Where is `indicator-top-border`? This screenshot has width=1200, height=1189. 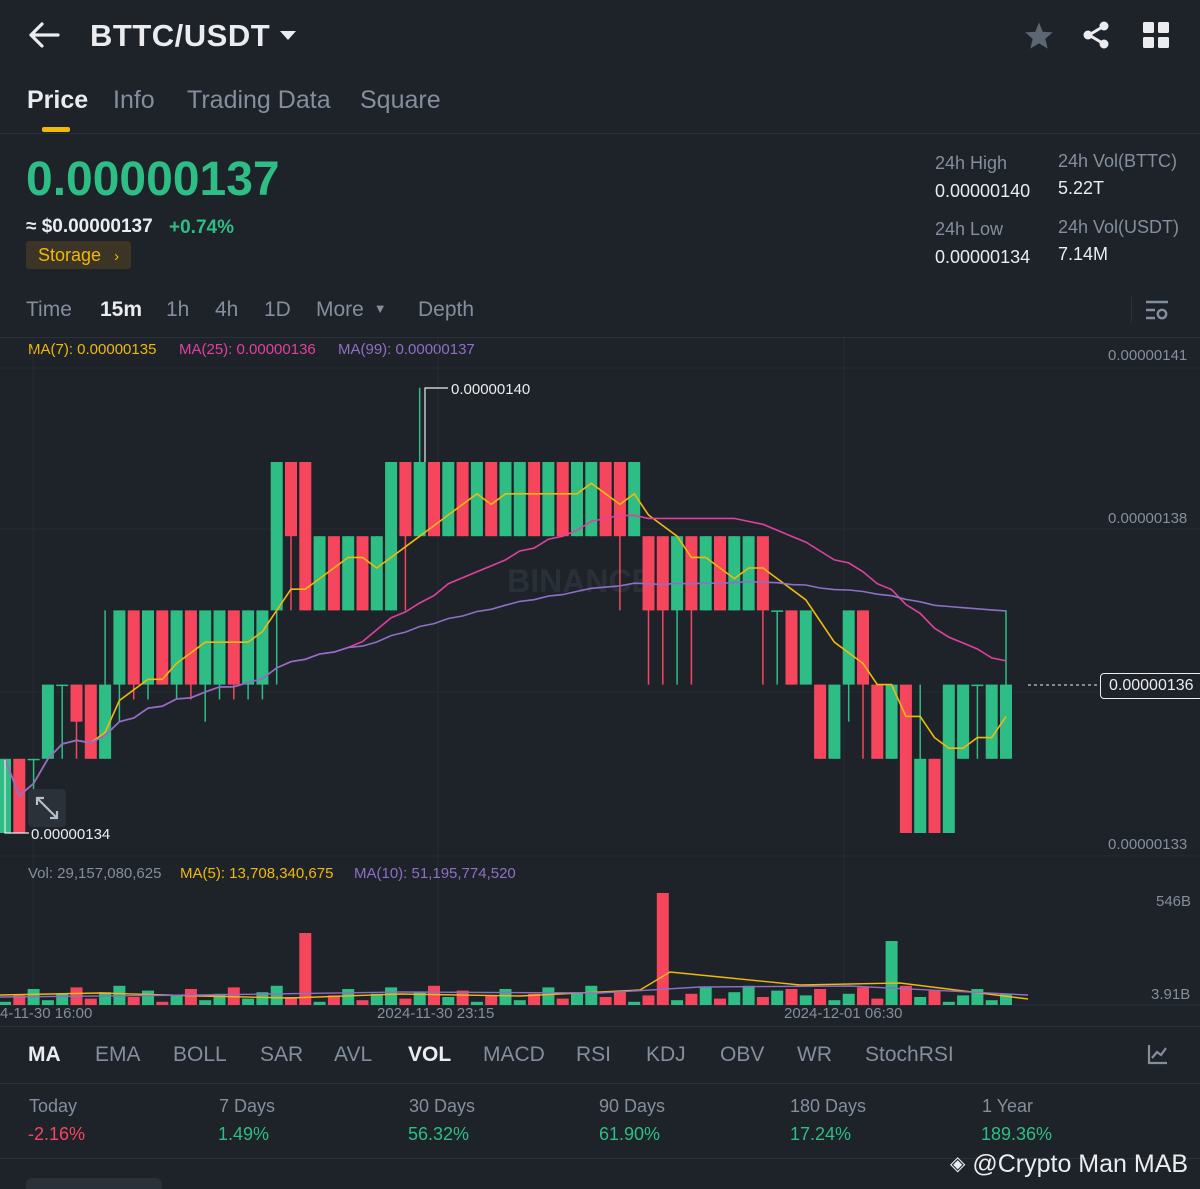 indicator-top-border is located at coordinates (600, 1026).